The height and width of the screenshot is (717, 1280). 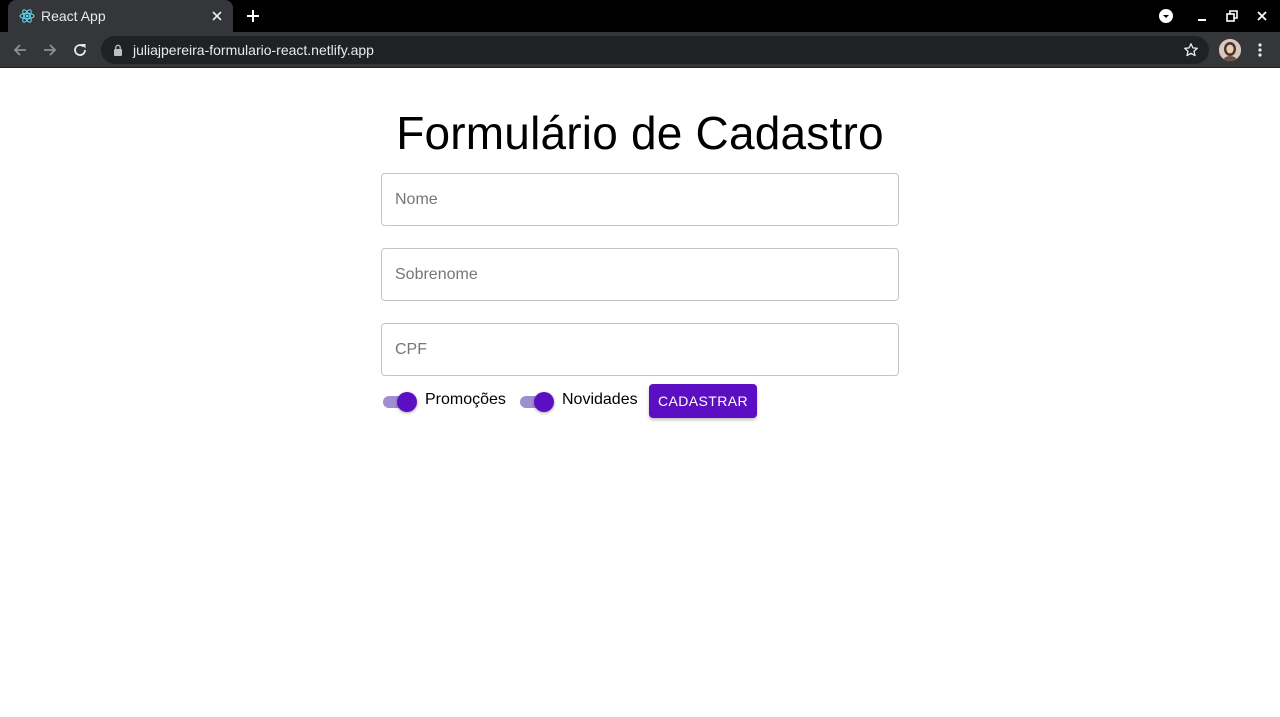 I want to click on browser-tab-strip: React App, so click(x=640, y=16).